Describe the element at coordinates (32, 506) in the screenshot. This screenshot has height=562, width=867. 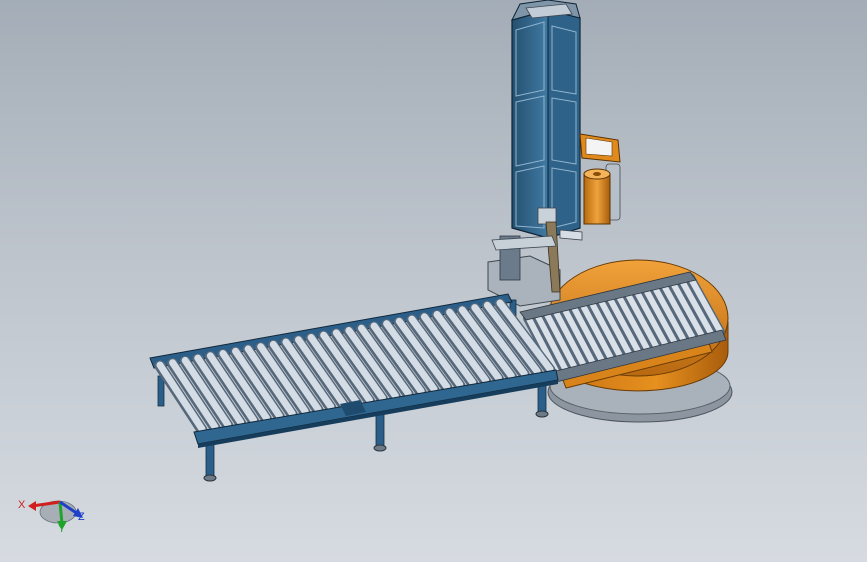
I see `axis-x-arrow` at that location.